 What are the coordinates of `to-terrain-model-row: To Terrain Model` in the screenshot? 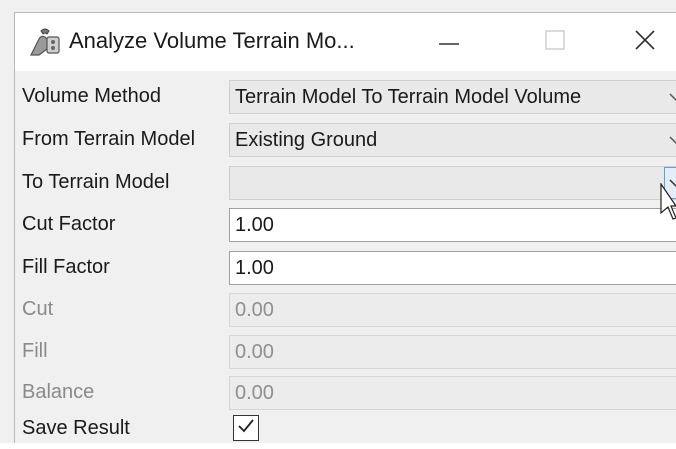 It's located at (345, 183).